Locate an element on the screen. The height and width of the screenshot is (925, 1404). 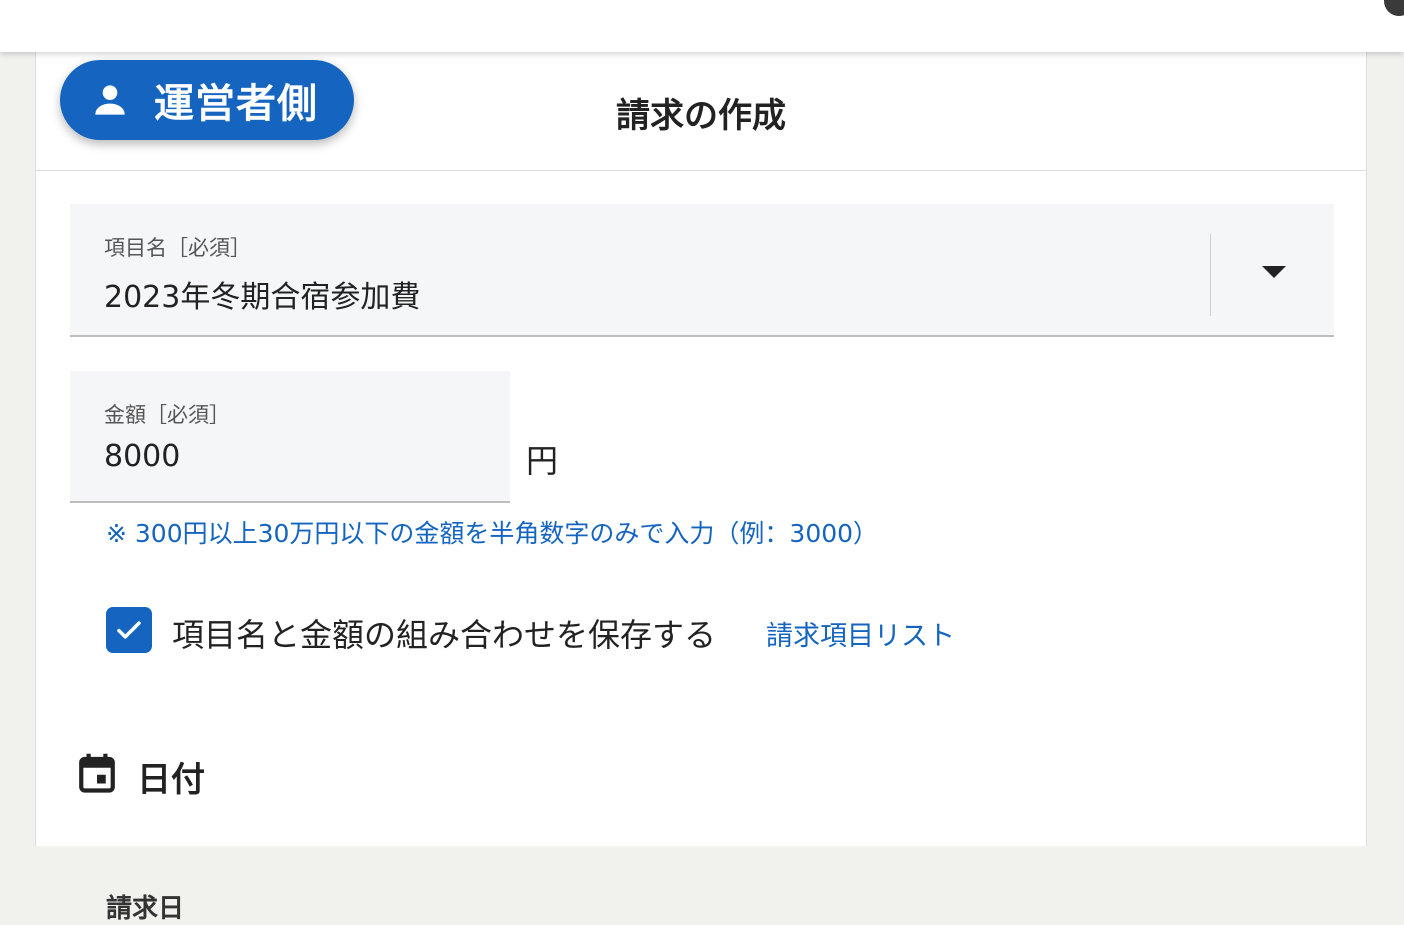
person-icon is located at coordinates (110, 100).